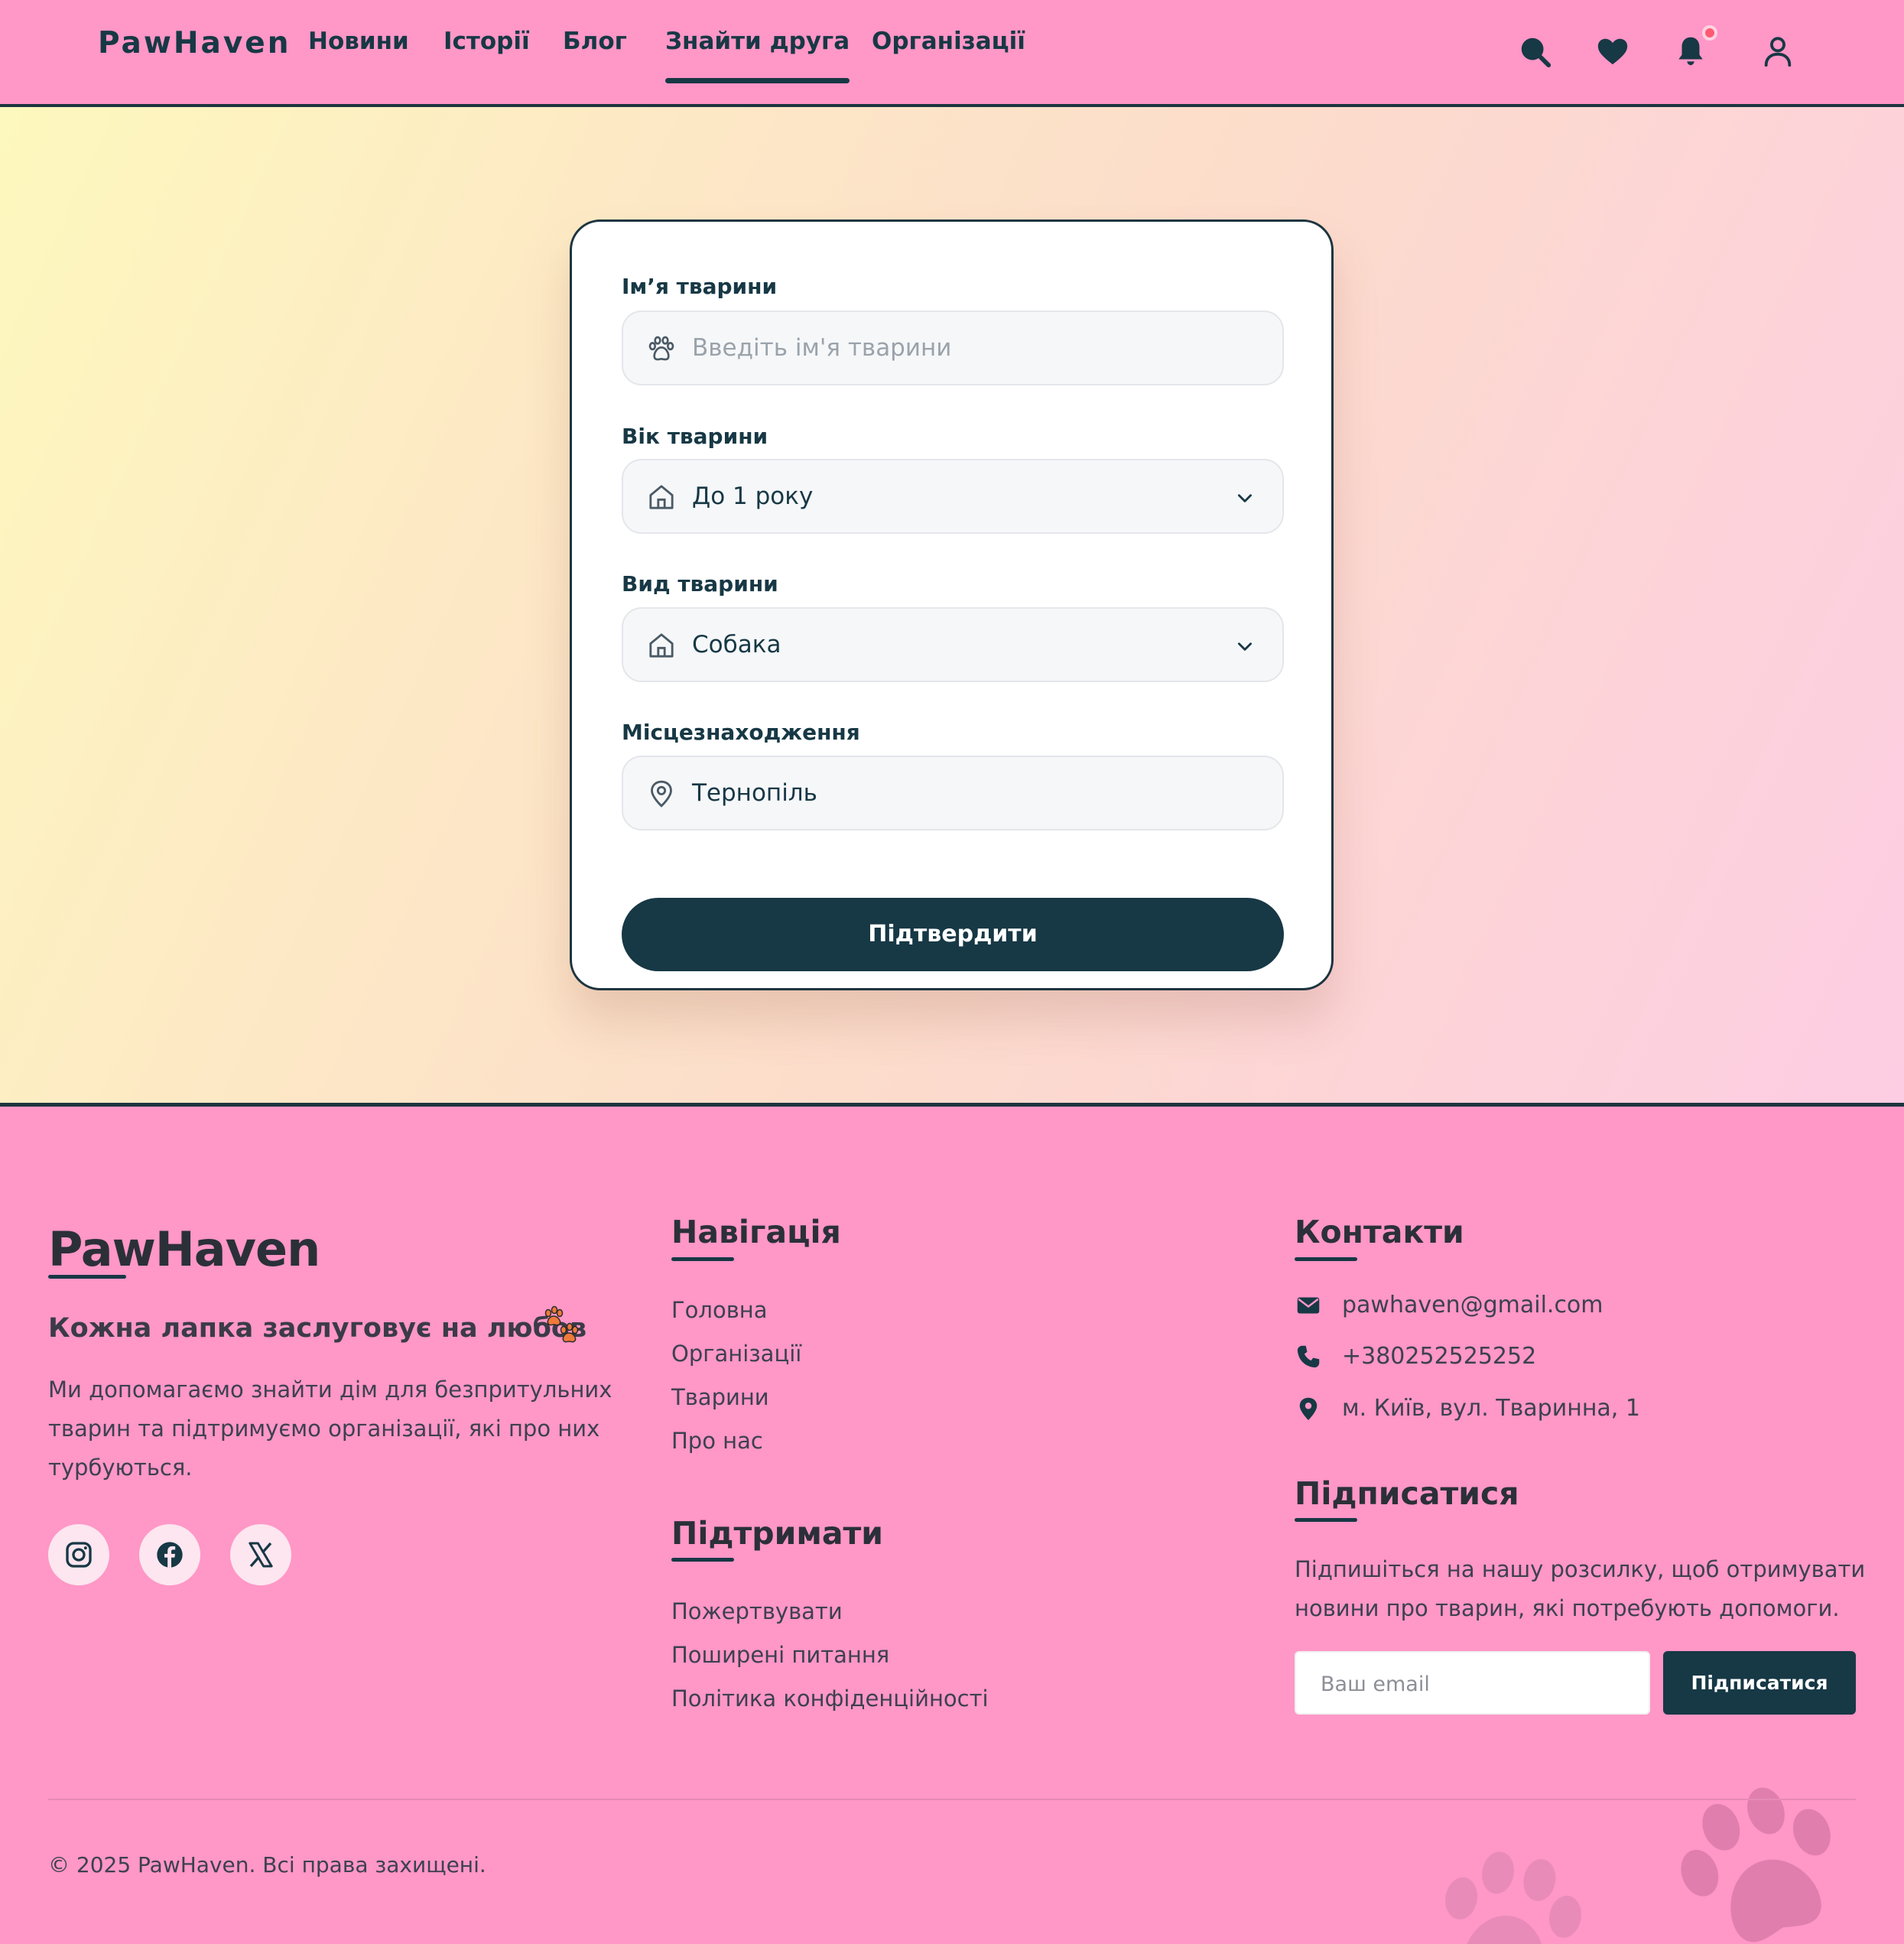 The width and height of the screenshot is (1904, 1944). I want to click on phone-icon, so click(1309, 1356).